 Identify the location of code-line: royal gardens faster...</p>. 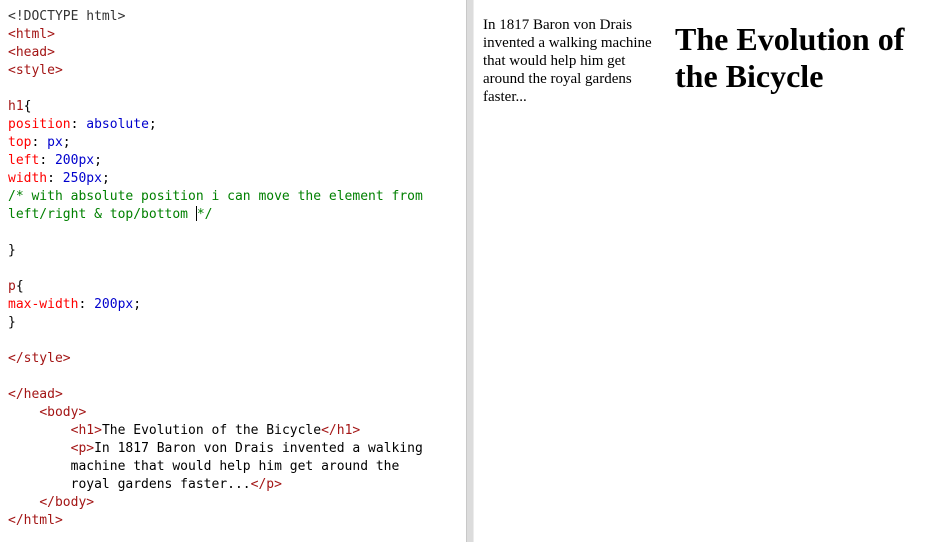
(215, 485).